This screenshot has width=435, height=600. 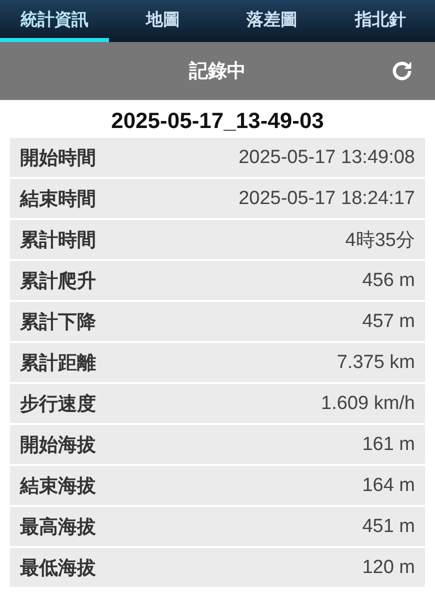 I want to click on stat-value: 2025-05-17 13:49:08, so click(x=326, y=157).